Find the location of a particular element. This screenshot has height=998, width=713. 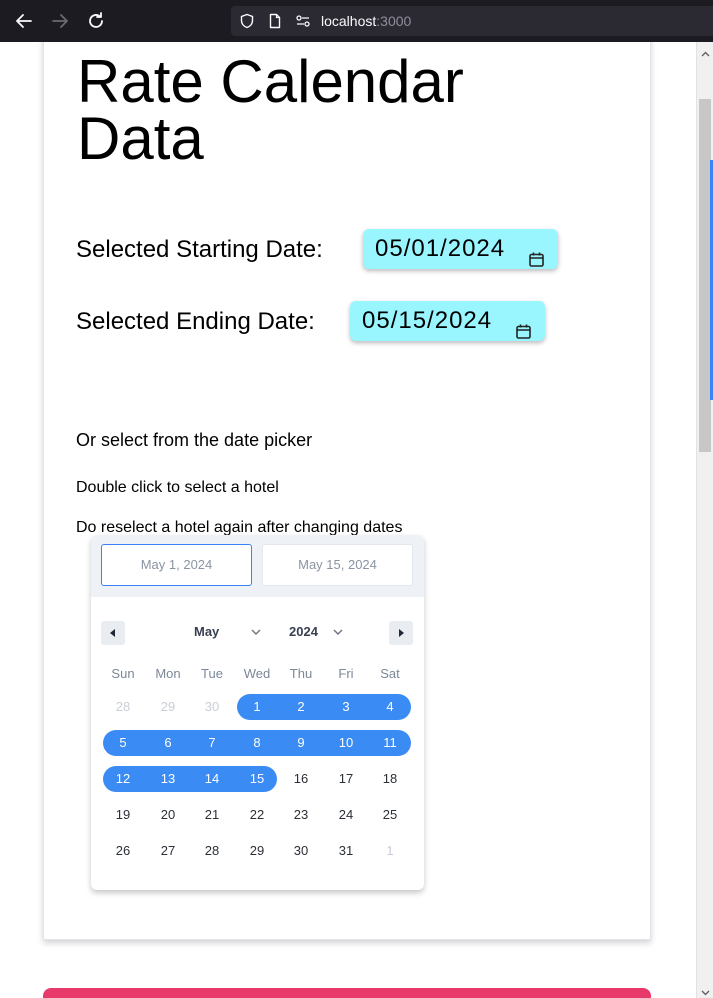

calendar-day: 31 is located at coordinates (346, 851).